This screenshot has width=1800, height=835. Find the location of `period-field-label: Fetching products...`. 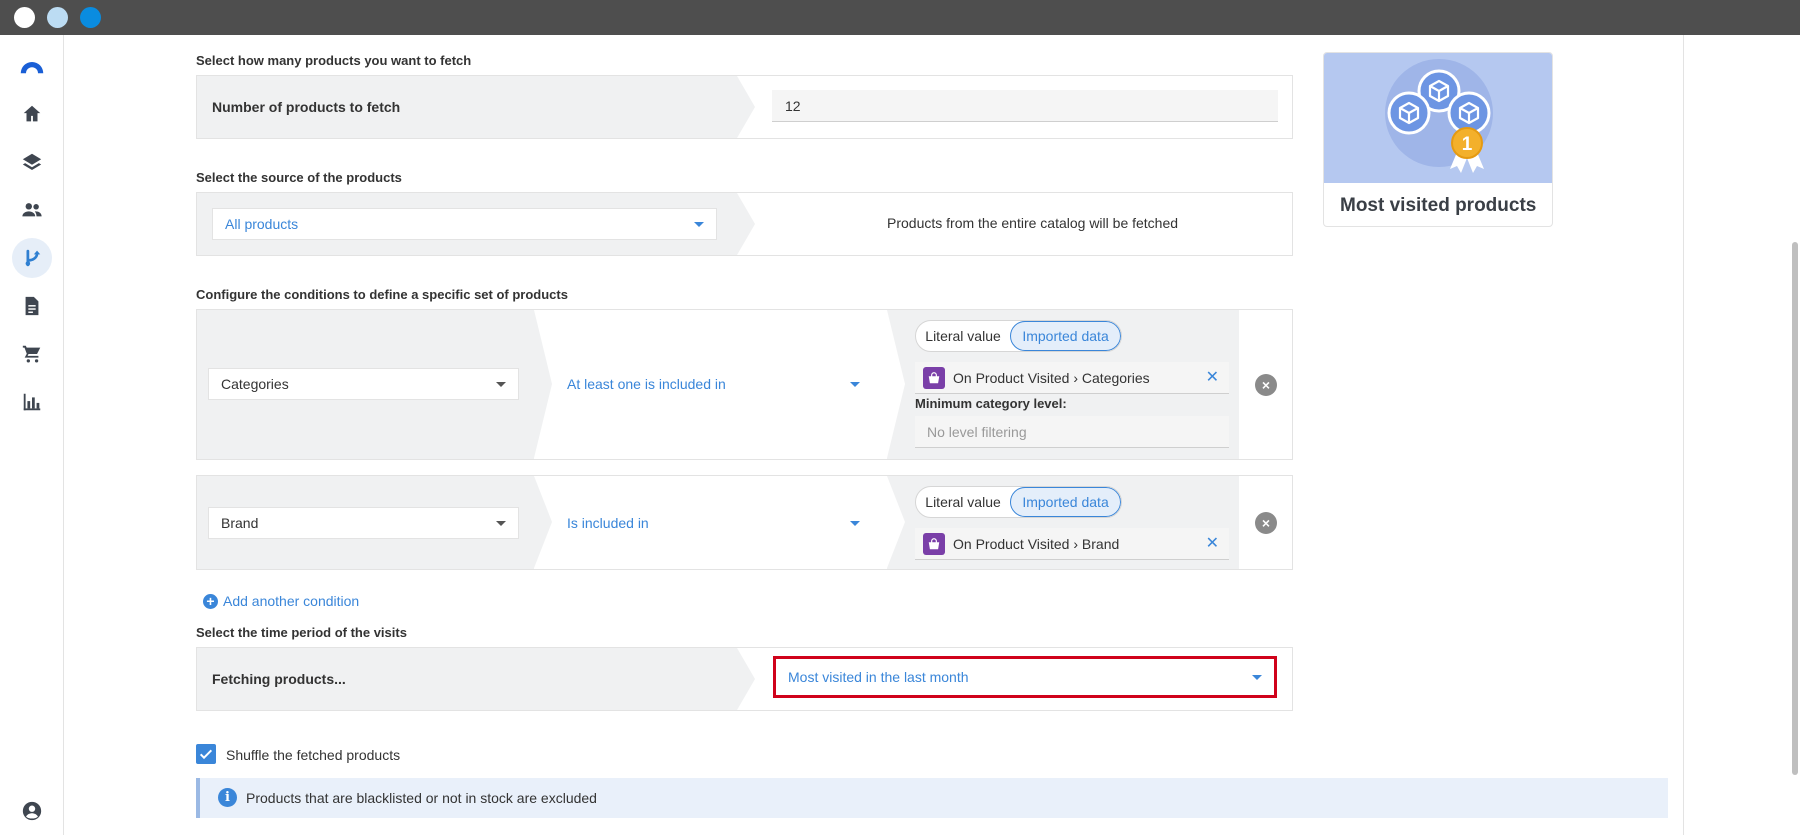

period-field-label: Fetching products... is located at coordinates (279, 679).